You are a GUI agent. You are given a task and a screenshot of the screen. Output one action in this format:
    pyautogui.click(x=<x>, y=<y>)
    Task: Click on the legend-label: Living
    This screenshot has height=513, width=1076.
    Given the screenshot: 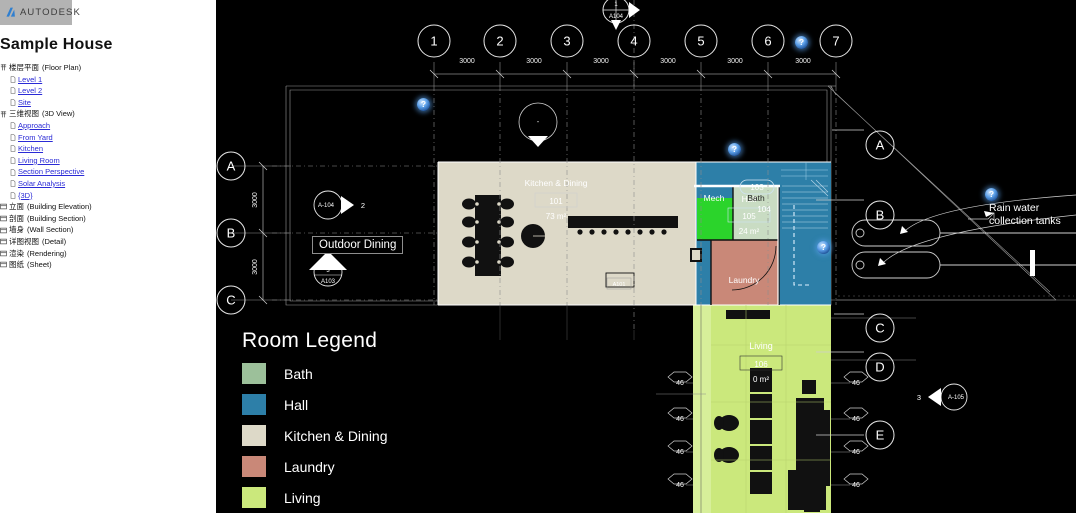 What is the action you would take?
    pyautogui.click(x=302, y=497)
    